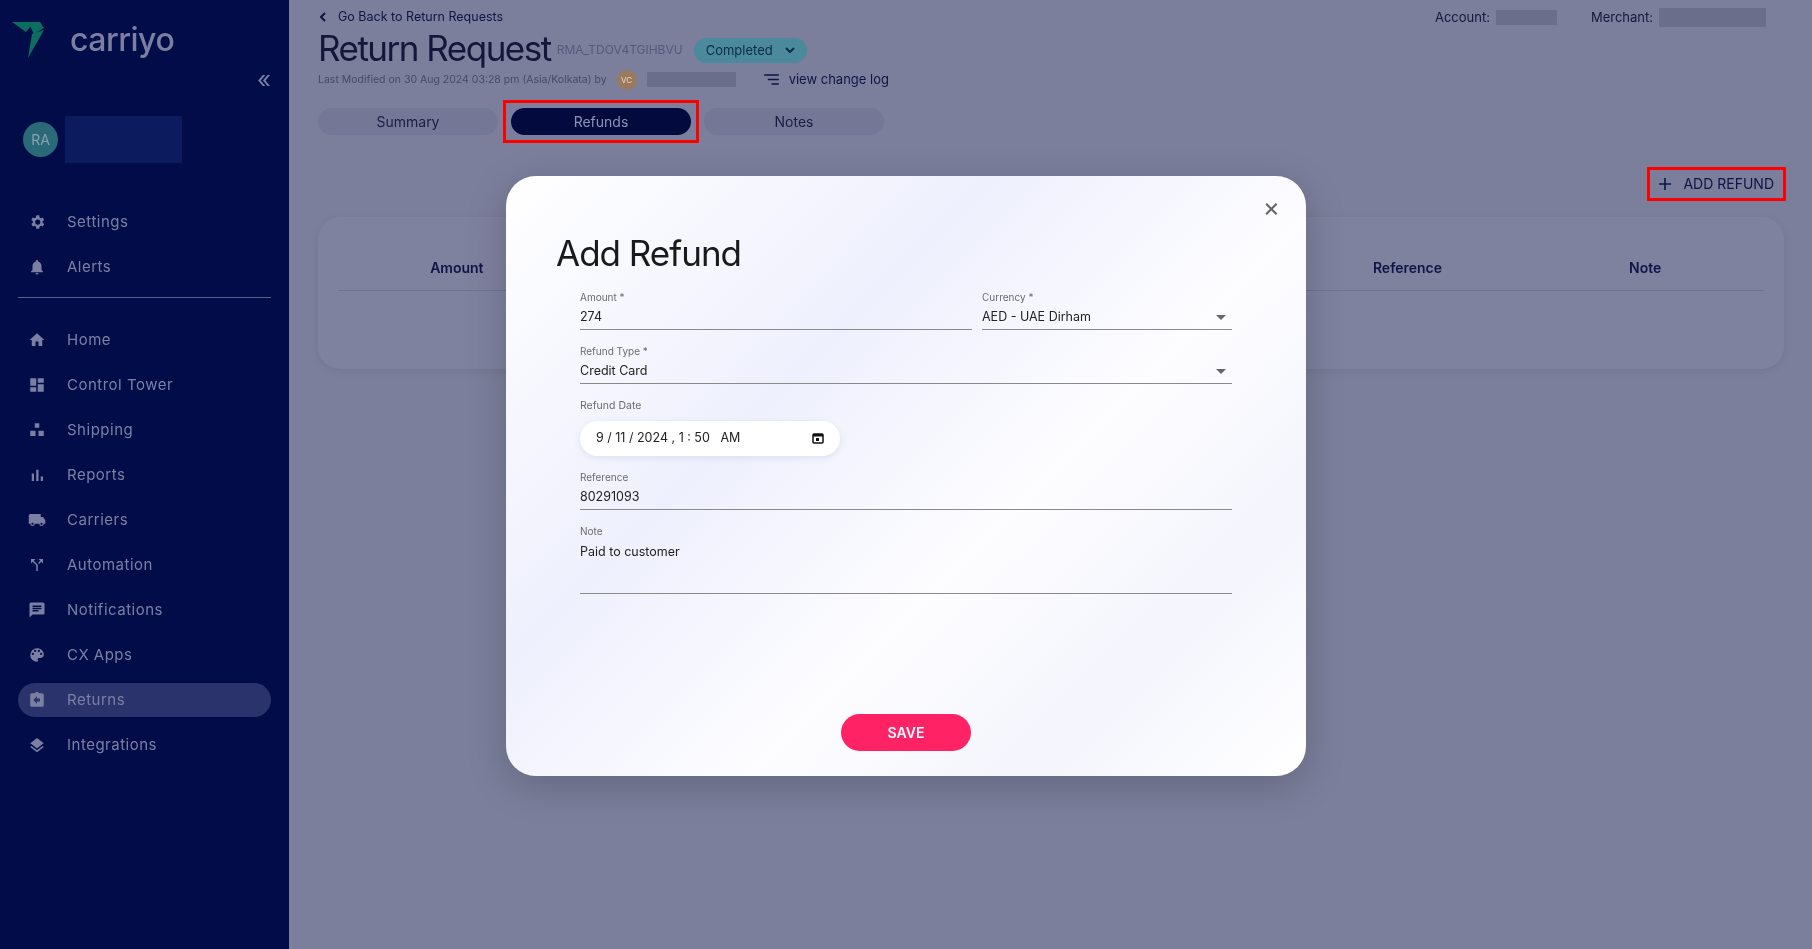 This screenshot has height=949, width=1812. Describe the element at coordinates (37, 430) in the screenshot. I see `boxes-icon` at that location.